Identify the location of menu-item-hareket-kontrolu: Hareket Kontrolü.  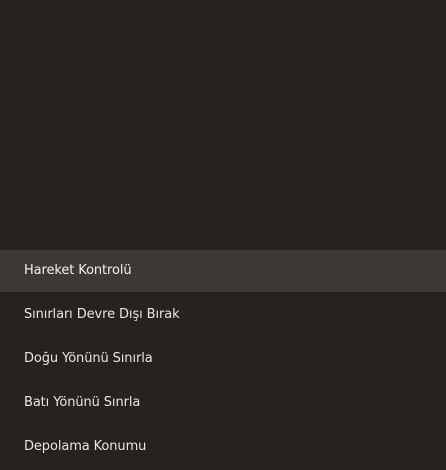
(223, 271).